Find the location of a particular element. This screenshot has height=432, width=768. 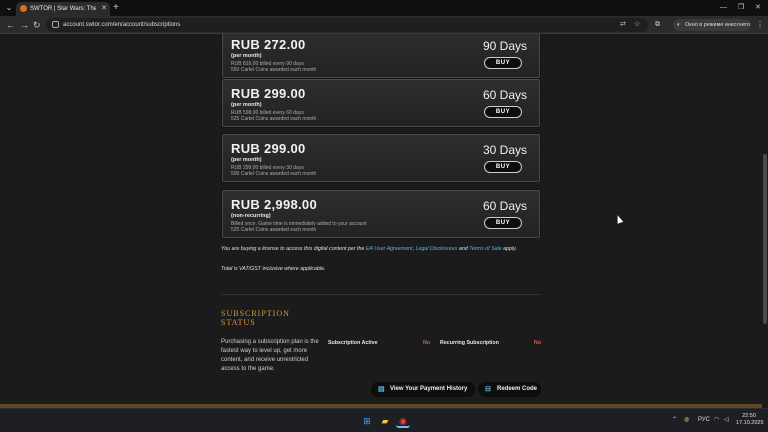

plan-price: RUB 272.00 is located at coordinates (268, 44).